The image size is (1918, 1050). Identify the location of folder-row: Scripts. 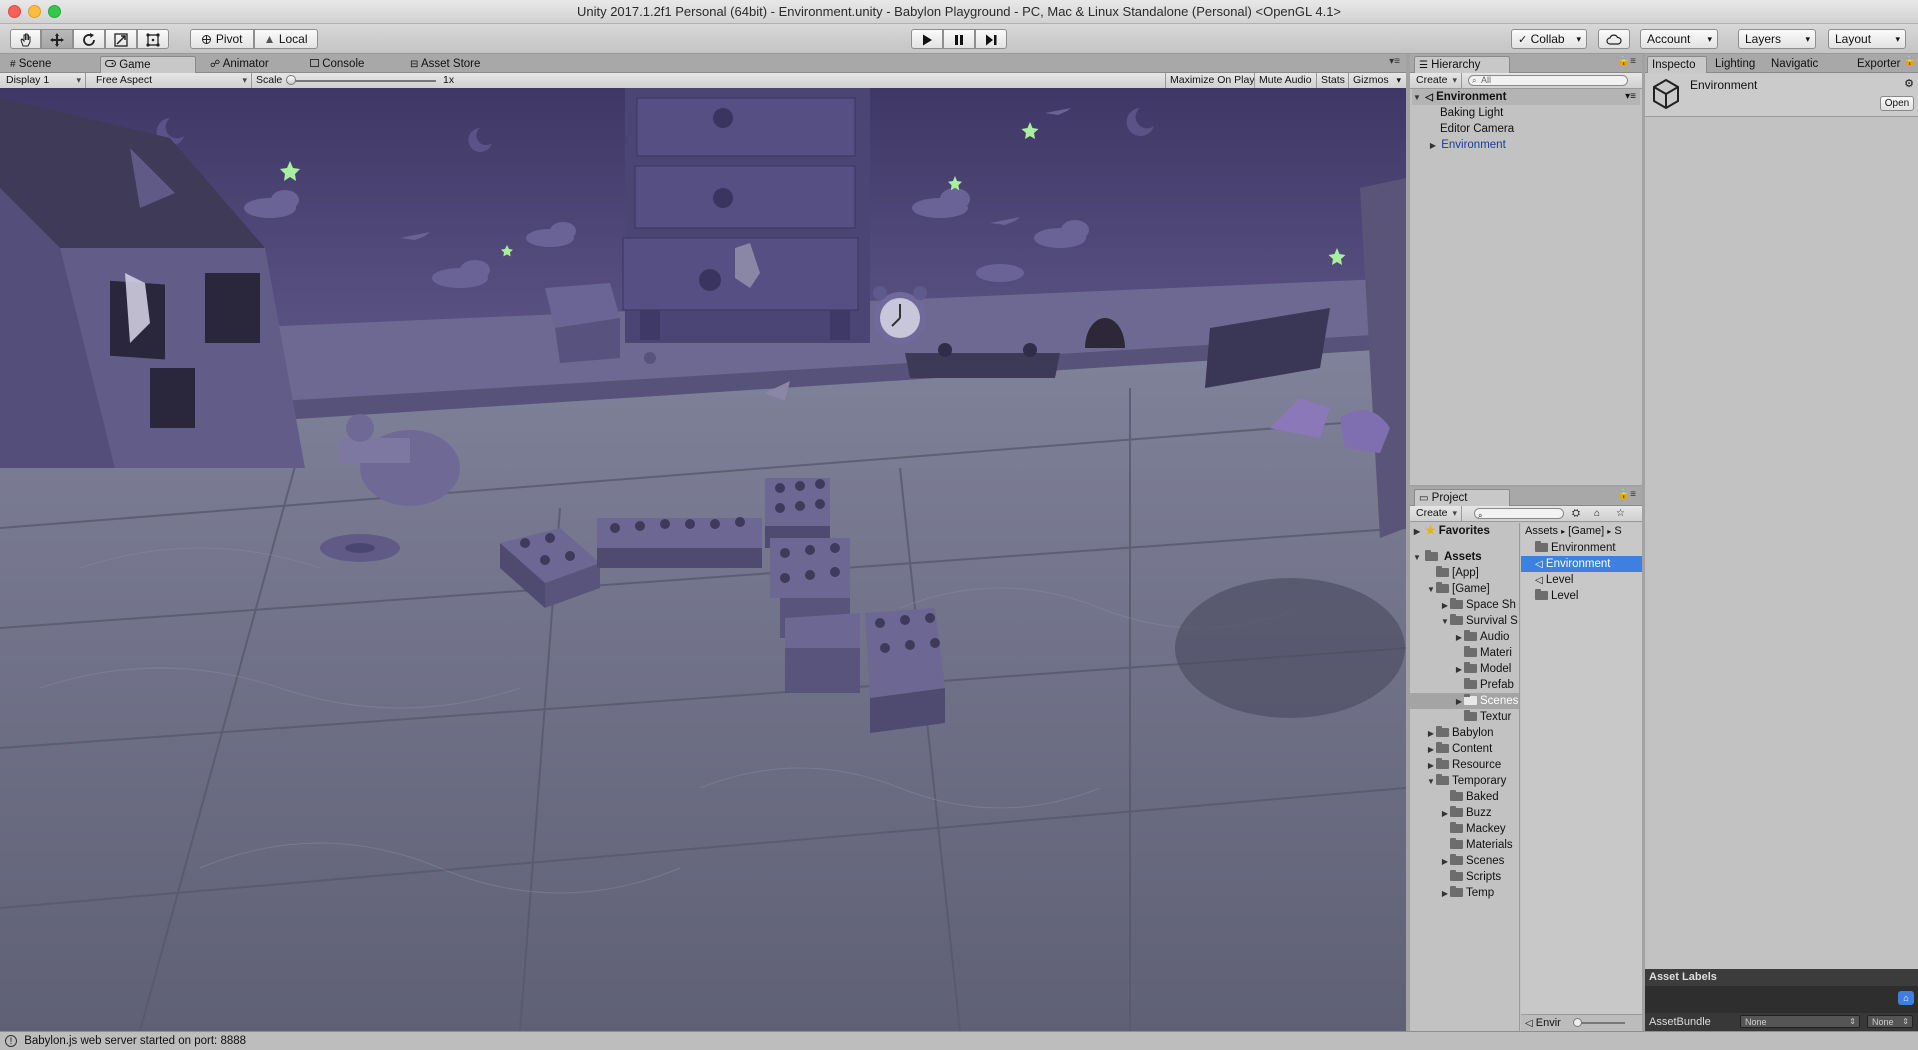
(1470, 877).